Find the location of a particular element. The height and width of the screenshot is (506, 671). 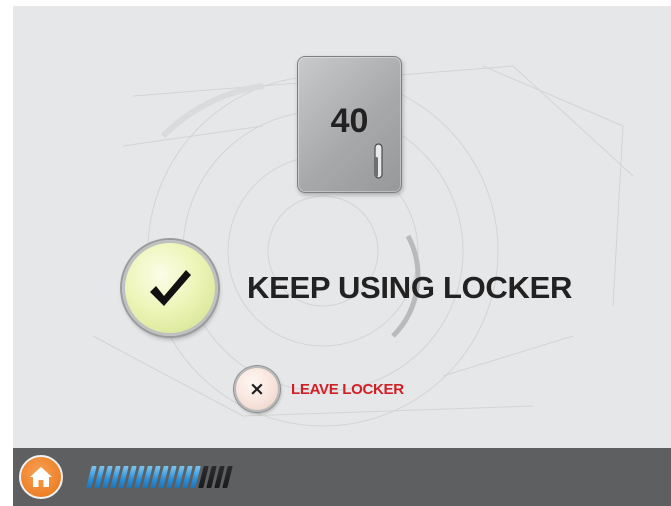

home-button is located at coordinates (41, 477).